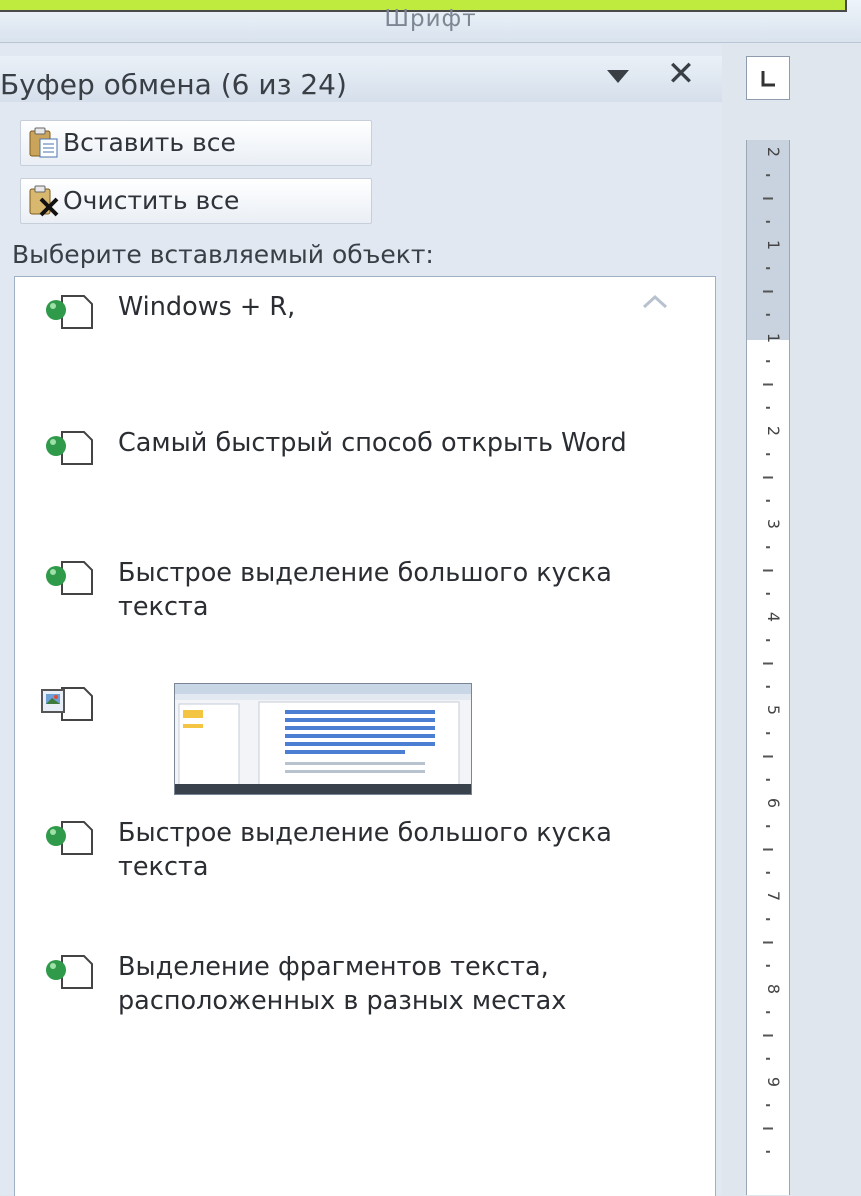 The height and width of the screenshot is (1196, 861). What do you see at coordinates (773, 650) in the screenshot?
I see `ruler-scale: 2 1 1 2 3 4 5 6 7 8 9` at bounding box center [773, 650].